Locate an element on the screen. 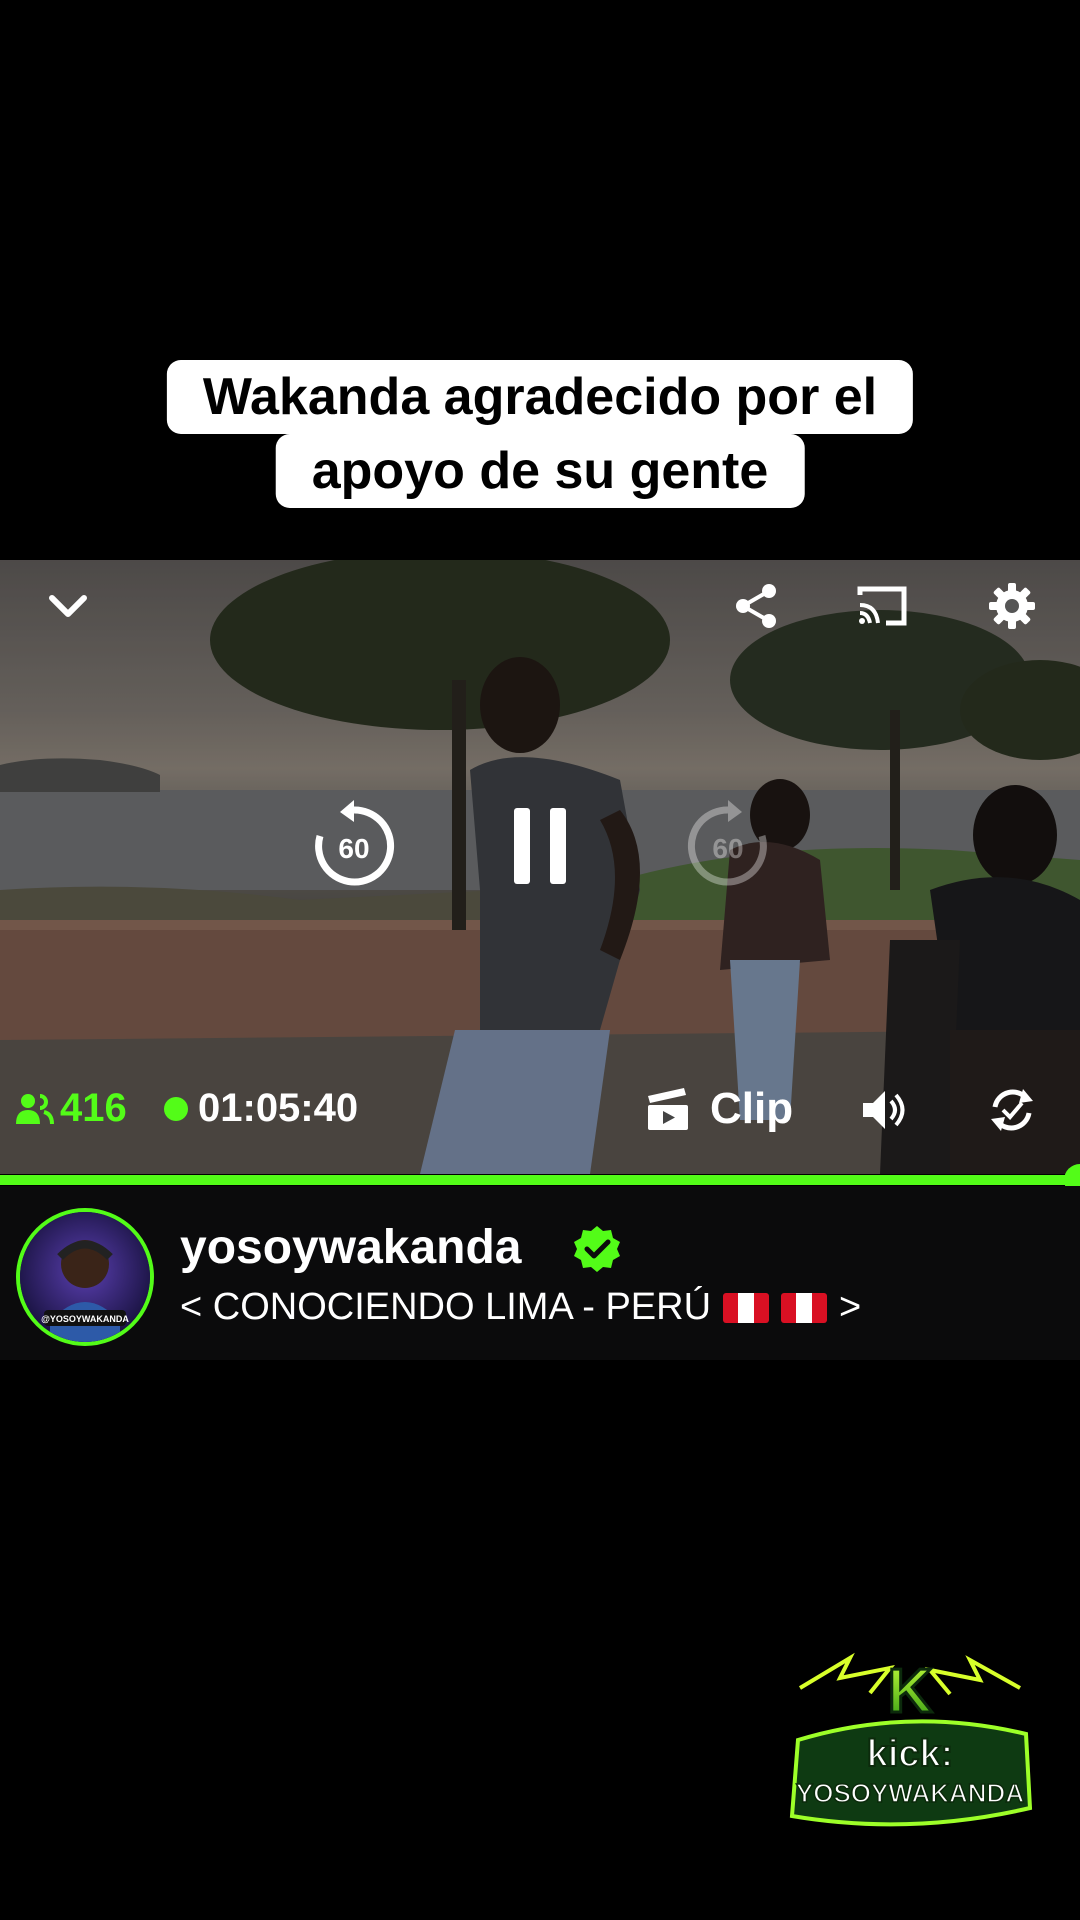  clip-icon is located at coordinates (668, 1109).